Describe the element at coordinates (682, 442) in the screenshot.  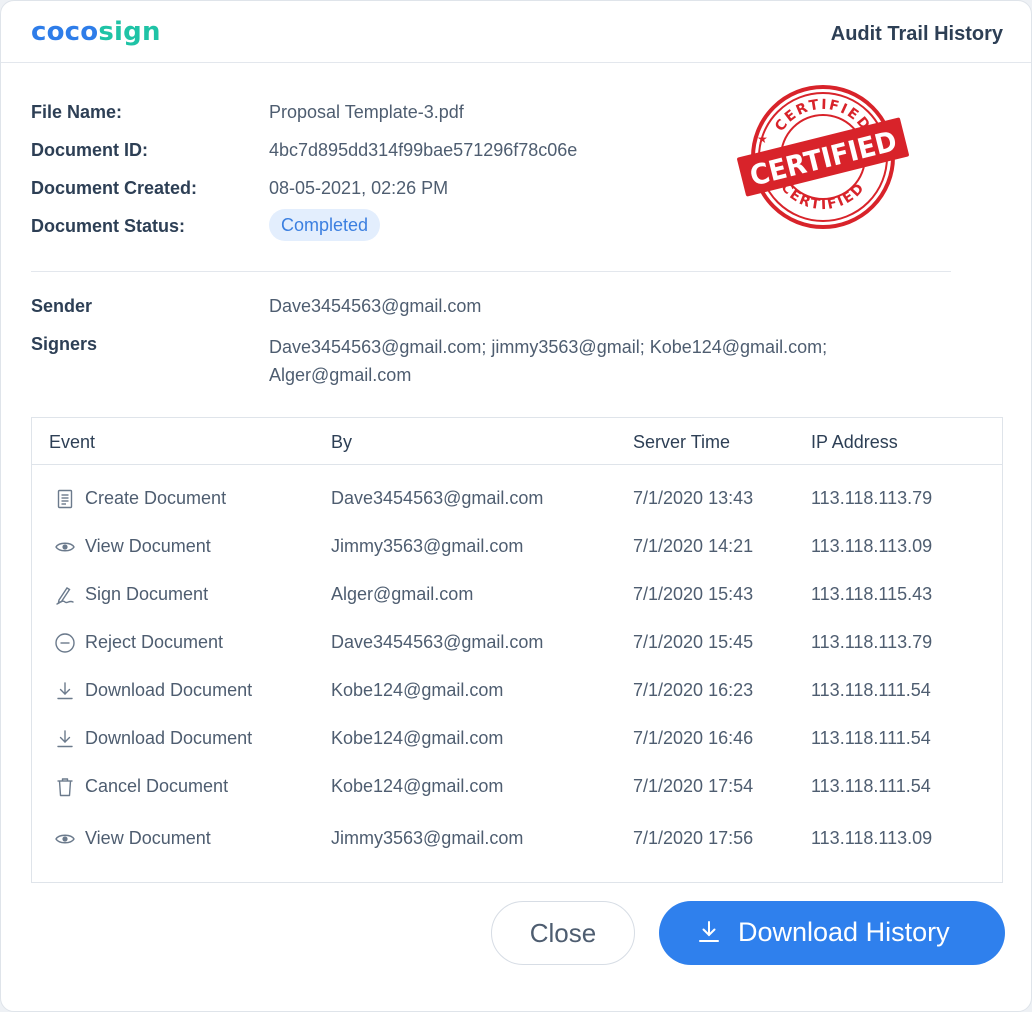
I see `header-server-time: Server Time` at that location.